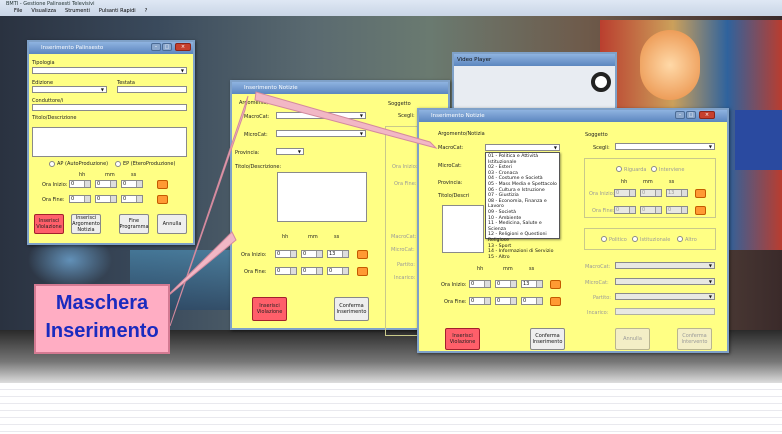  I want to click on callout-line2: Inserimento, so click(102, 331).